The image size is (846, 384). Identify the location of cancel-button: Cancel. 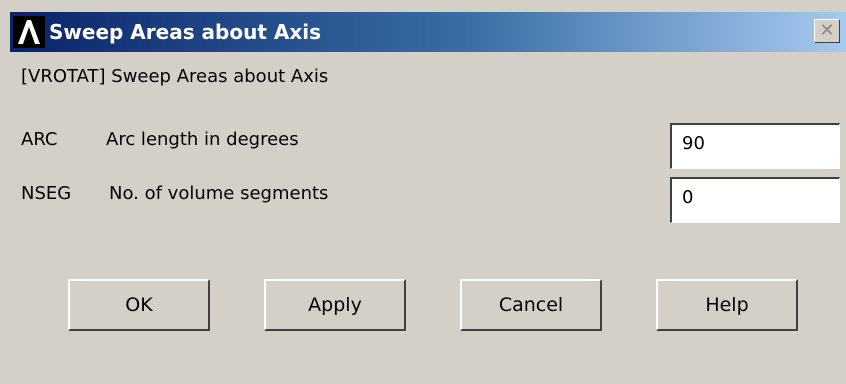
(531, 305).